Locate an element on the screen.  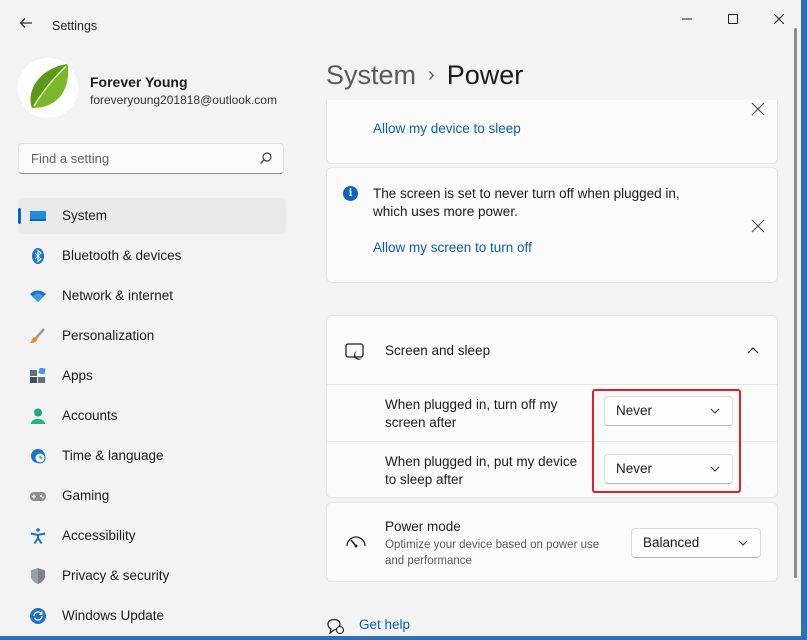
sidebar-item-label: Time & language is located at coordinates (113, 455).